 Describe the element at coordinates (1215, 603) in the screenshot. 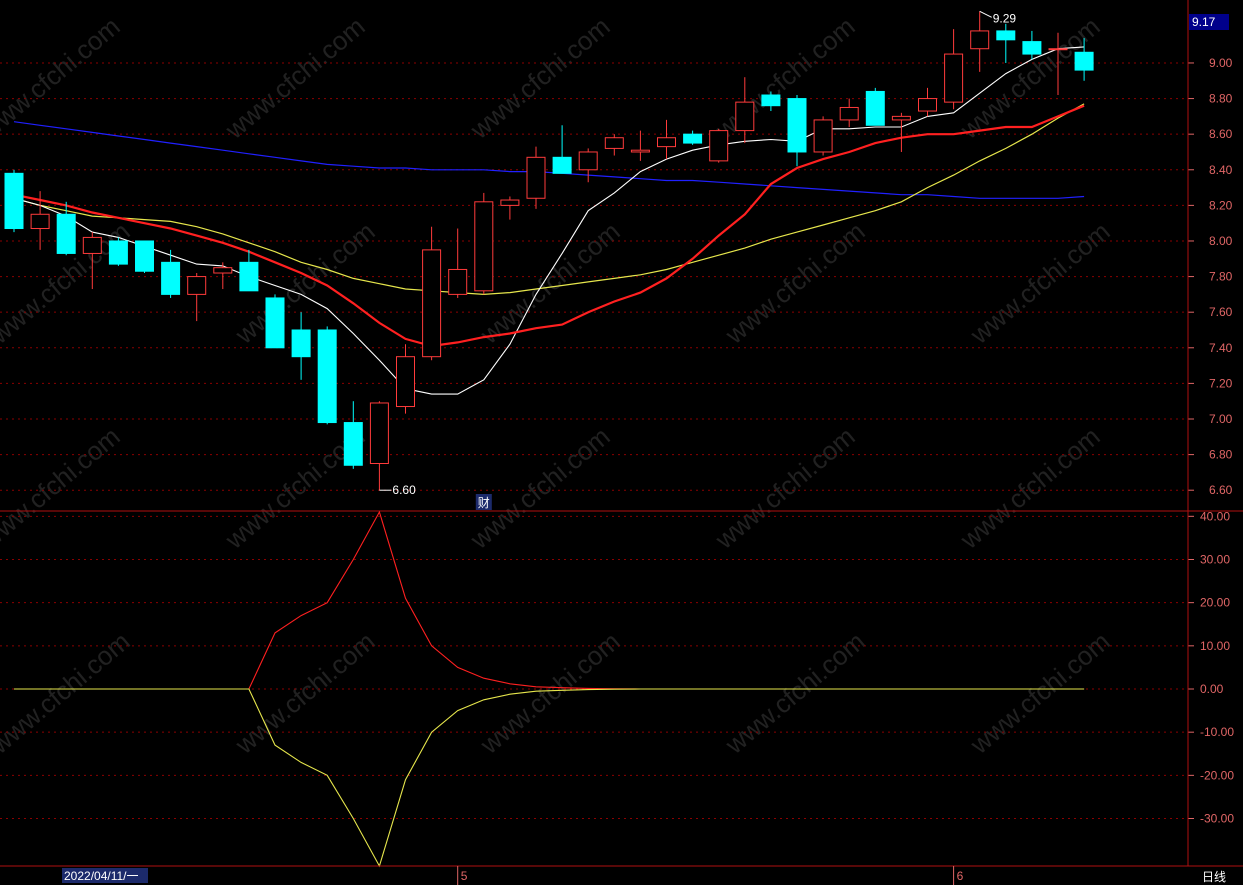

I see `osc-tick-label: 20.00` at that location.